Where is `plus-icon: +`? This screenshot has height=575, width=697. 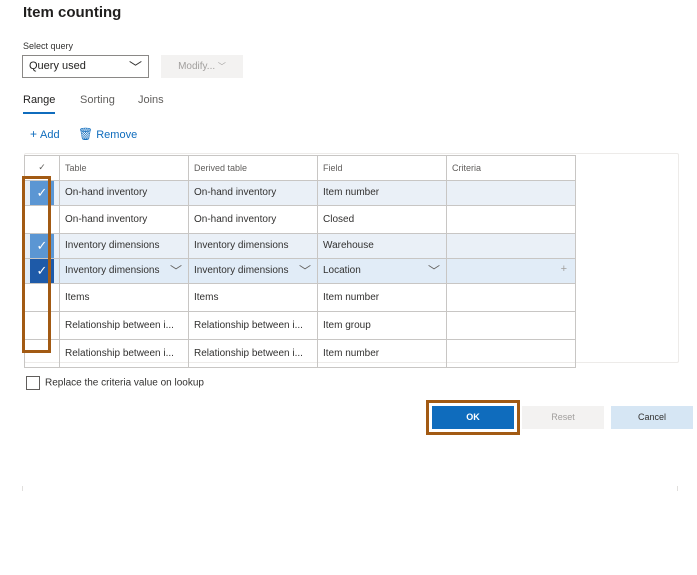 plus-icon: + is located at coordinates (34, 134).